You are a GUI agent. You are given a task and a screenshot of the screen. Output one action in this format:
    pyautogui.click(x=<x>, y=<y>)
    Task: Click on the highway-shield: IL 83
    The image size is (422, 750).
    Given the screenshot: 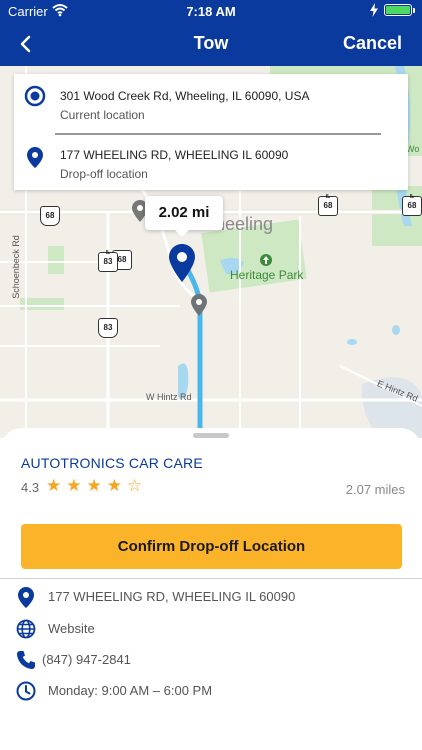 What is the action you would take?
    pyautogui.click(x=108, y=261)
    